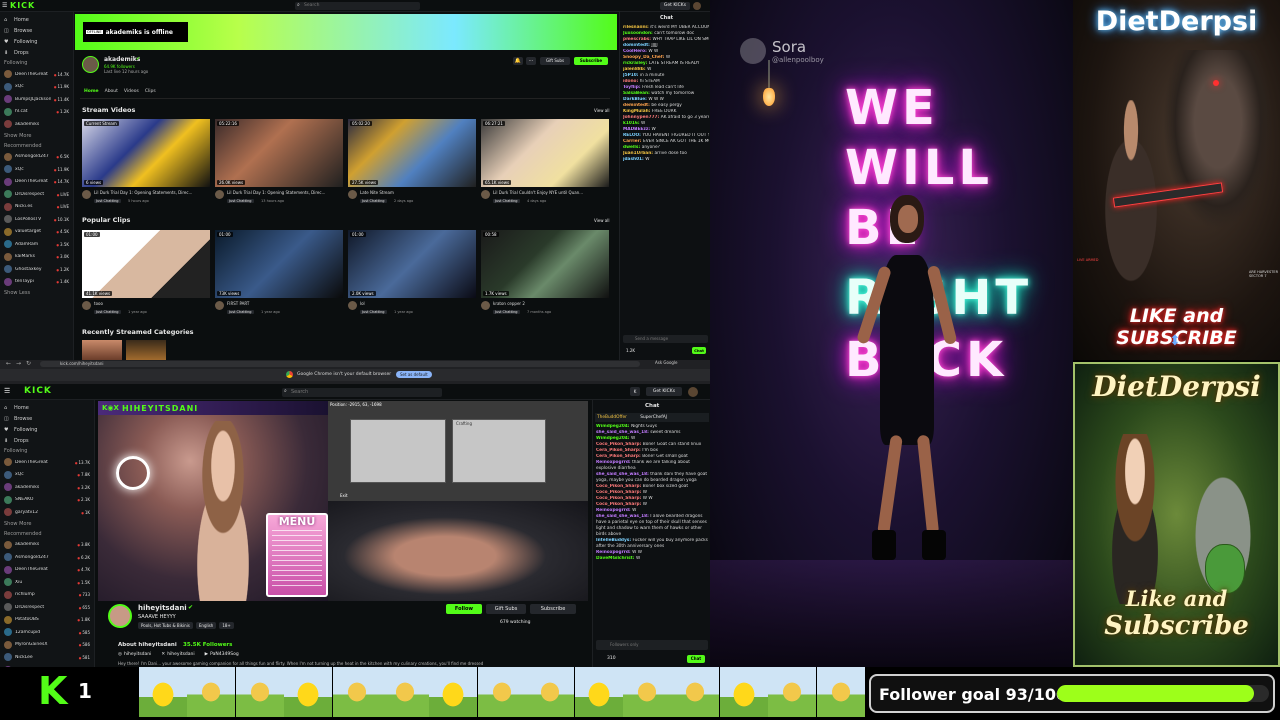 The image size is (1280, 720). Describe the element at coordinates (635, 99) in the screenshot. I see `top-chat-user: DarkBlue:` at that location.